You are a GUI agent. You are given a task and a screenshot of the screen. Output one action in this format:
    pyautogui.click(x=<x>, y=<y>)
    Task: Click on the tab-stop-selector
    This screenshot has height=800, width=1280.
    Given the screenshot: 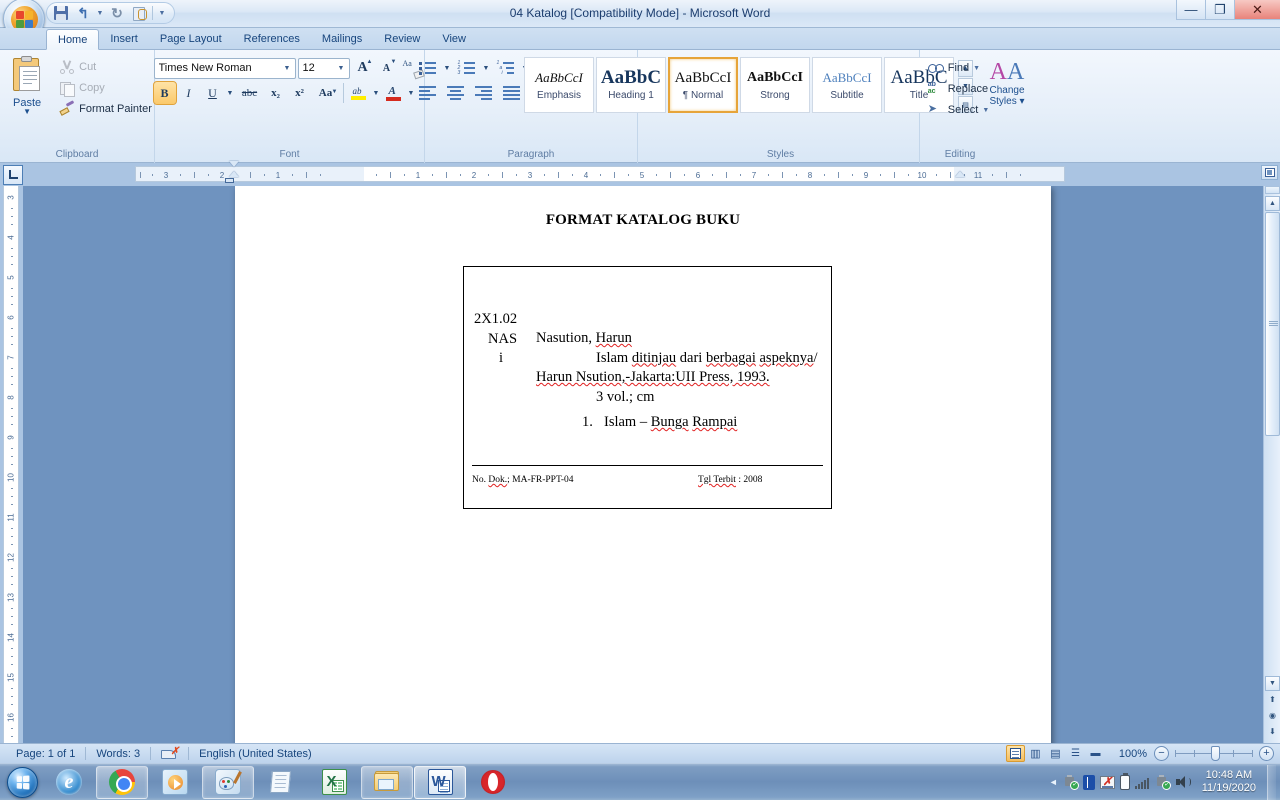 What is the action you would take?
    pyautogui.click(x=13, y=174)
    